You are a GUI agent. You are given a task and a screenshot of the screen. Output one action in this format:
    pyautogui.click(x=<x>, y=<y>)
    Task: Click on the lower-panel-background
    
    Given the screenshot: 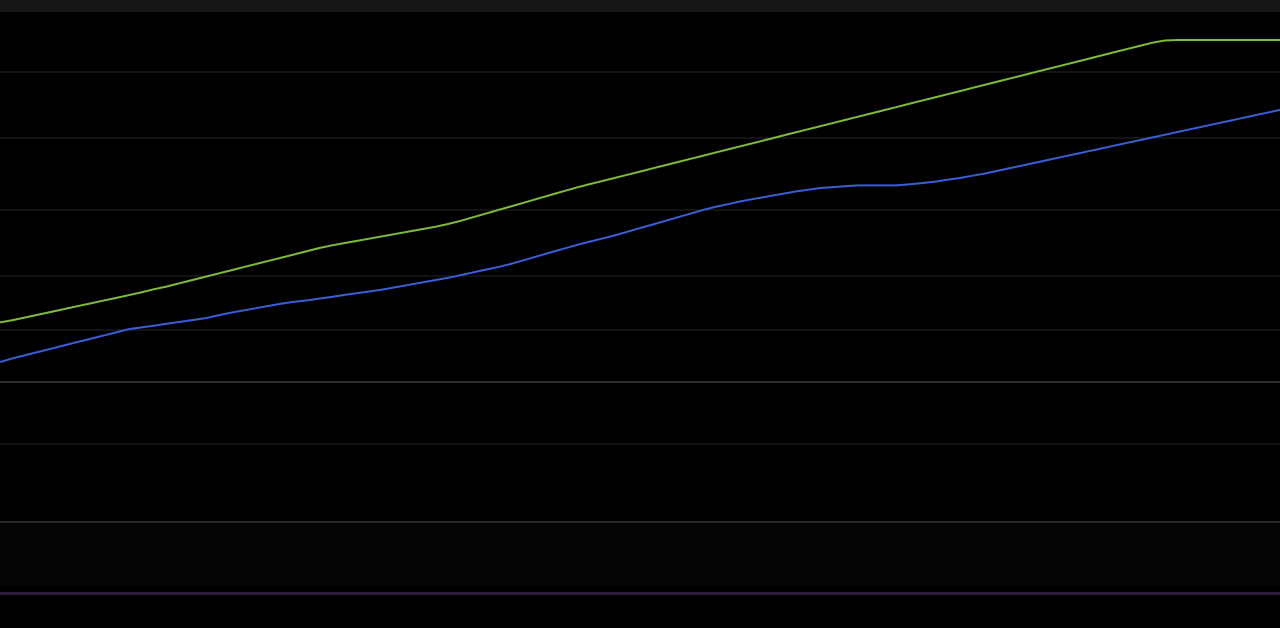 What is the action you would take?
    pyautogui.click(x=640, y=555)
    